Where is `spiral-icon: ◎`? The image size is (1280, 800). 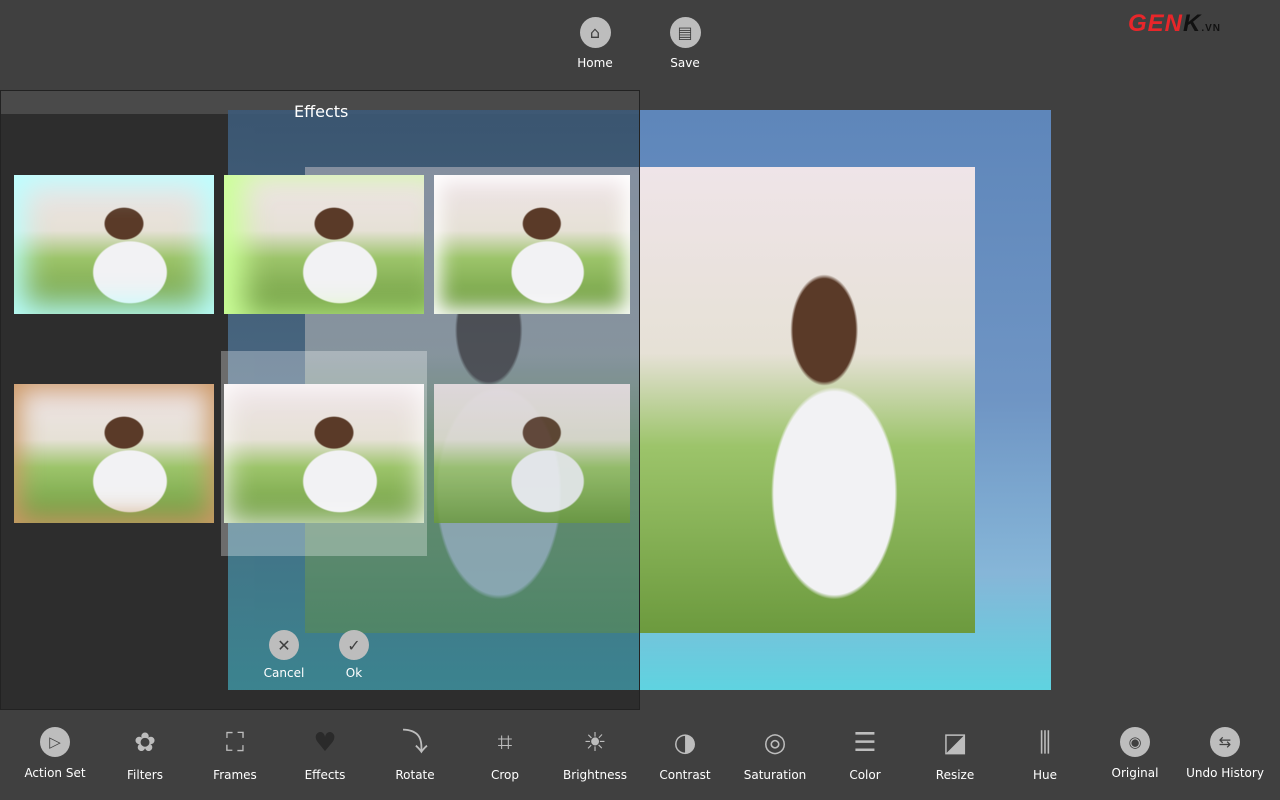
spiral-icon: ◎ is located at coordinates (775, 743).